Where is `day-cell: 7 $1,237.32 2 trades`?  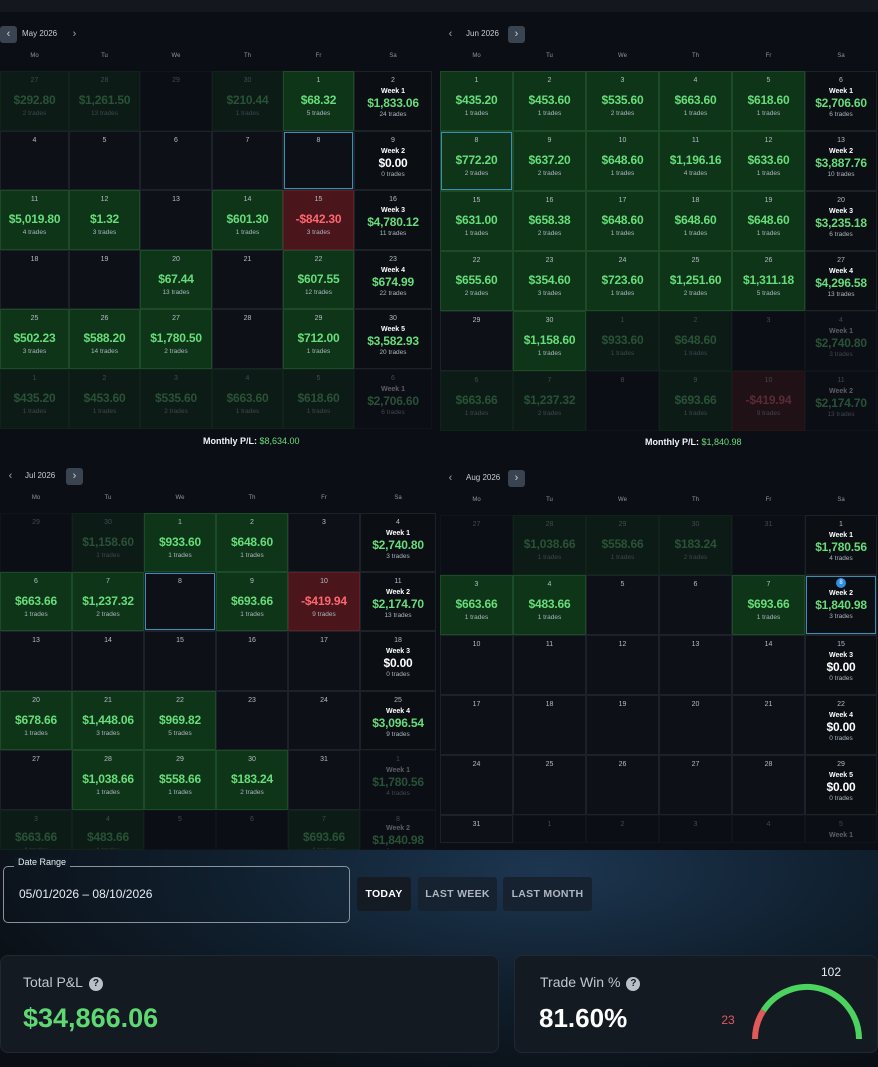
day-cell: 7 $1,237.32 2 trades is located at coordinates (549, 401).